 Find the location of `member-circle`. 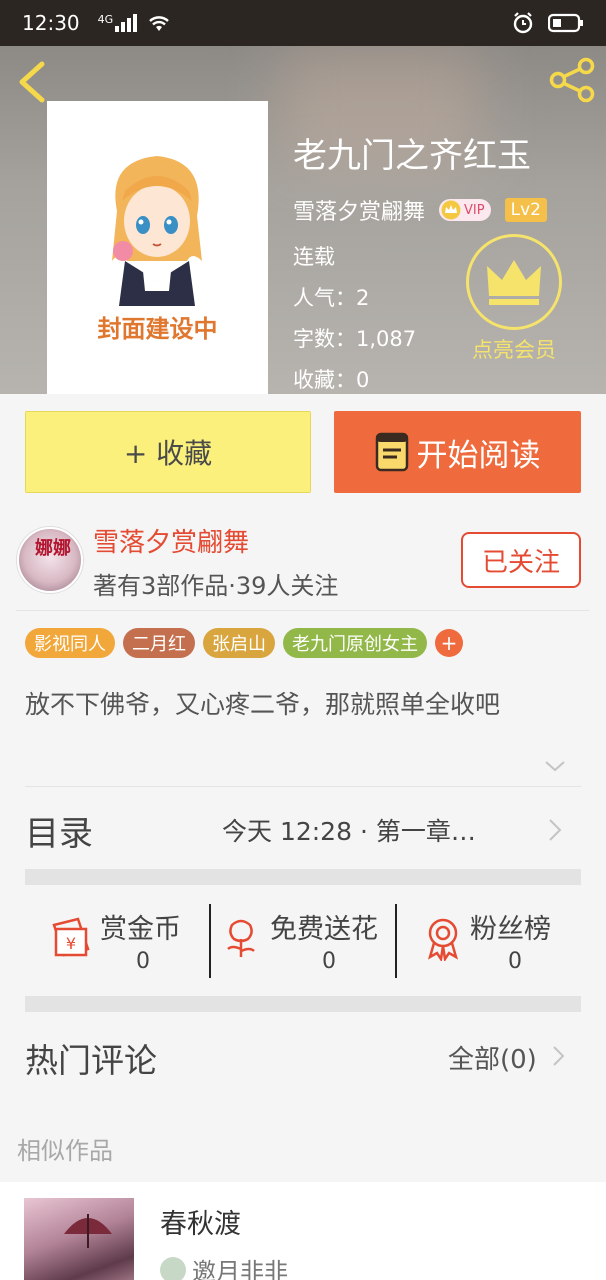

member-circle is located at coordinates (514, 282).